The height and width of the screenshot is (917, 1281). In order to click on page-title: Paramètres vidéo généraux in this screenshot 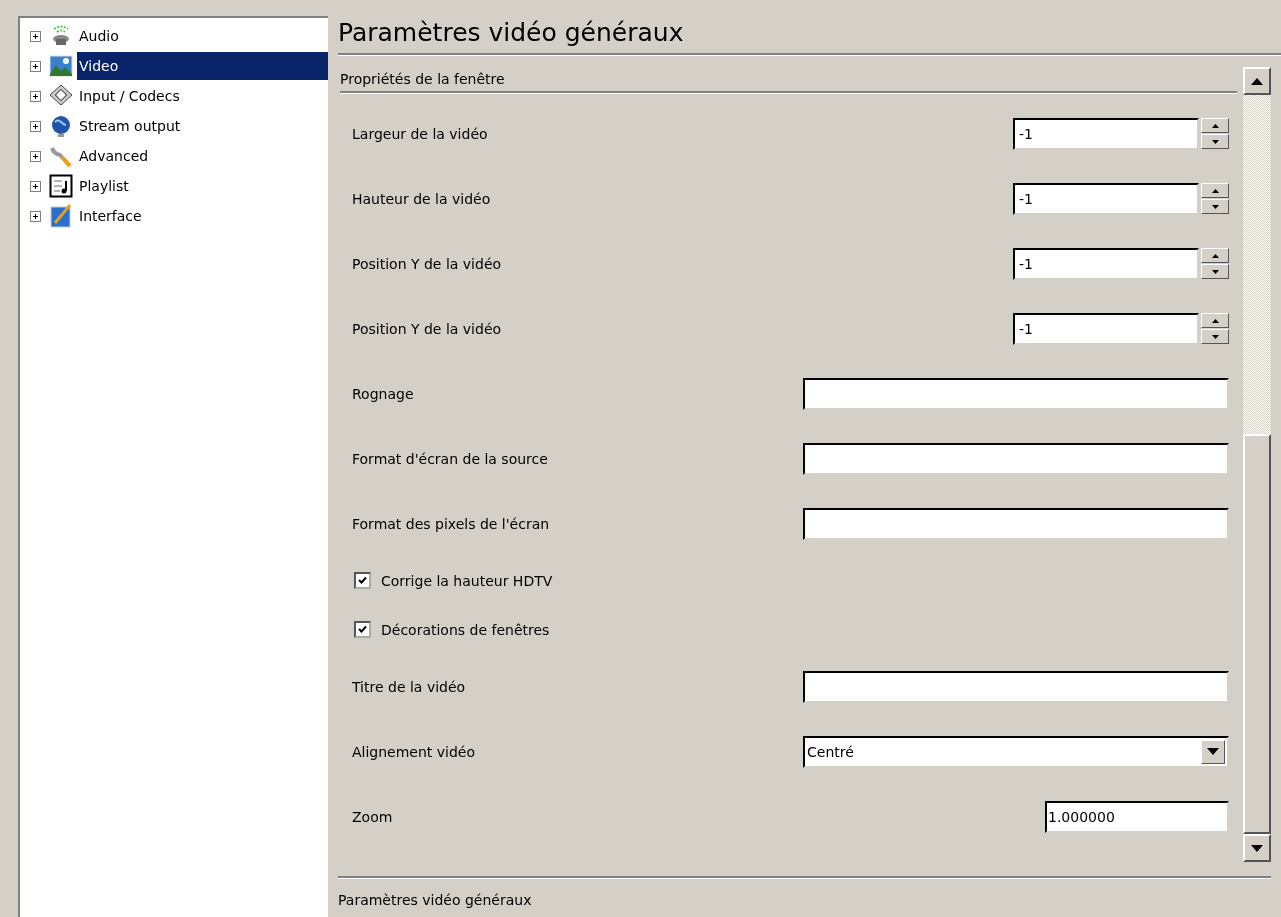, I will do `click(809, 35)`.